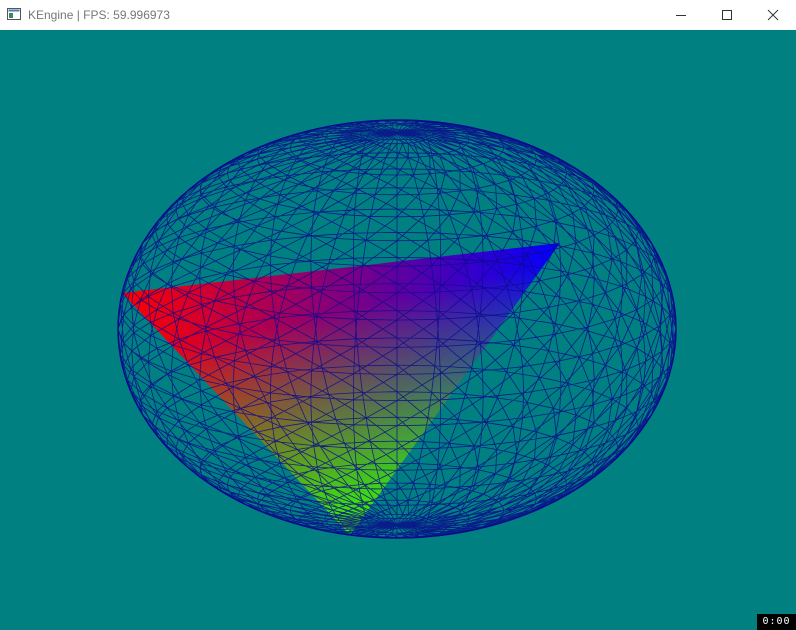  Describe the element at coordinates (398, 15) in the screenshot. I see `title-bar: KEngine | FPS: 59.996973` at that location.